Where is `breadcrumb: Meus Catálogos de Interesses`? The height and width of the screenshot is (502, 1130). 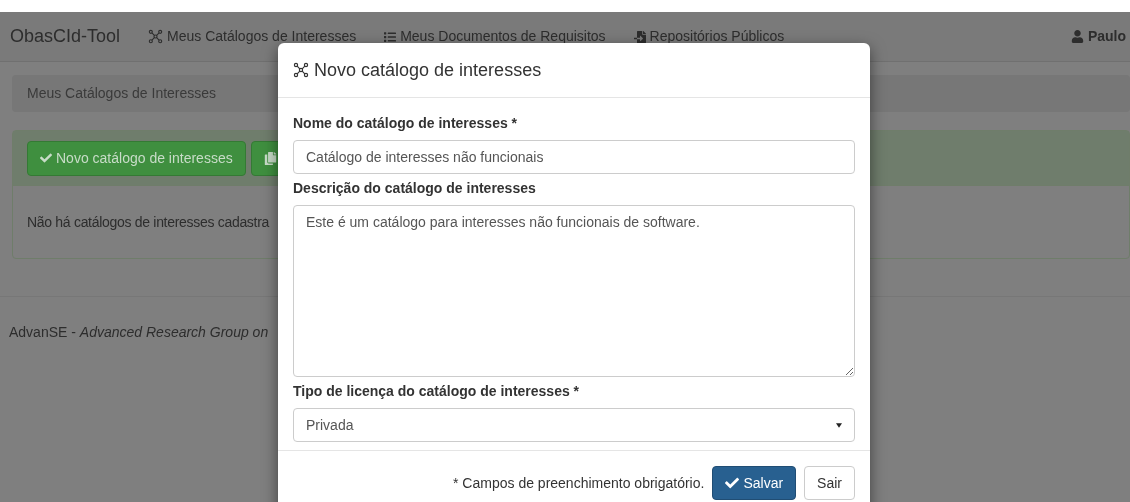 breadcrumb: Meus Catálogos de Interesses is located at coordinates (122, 93).